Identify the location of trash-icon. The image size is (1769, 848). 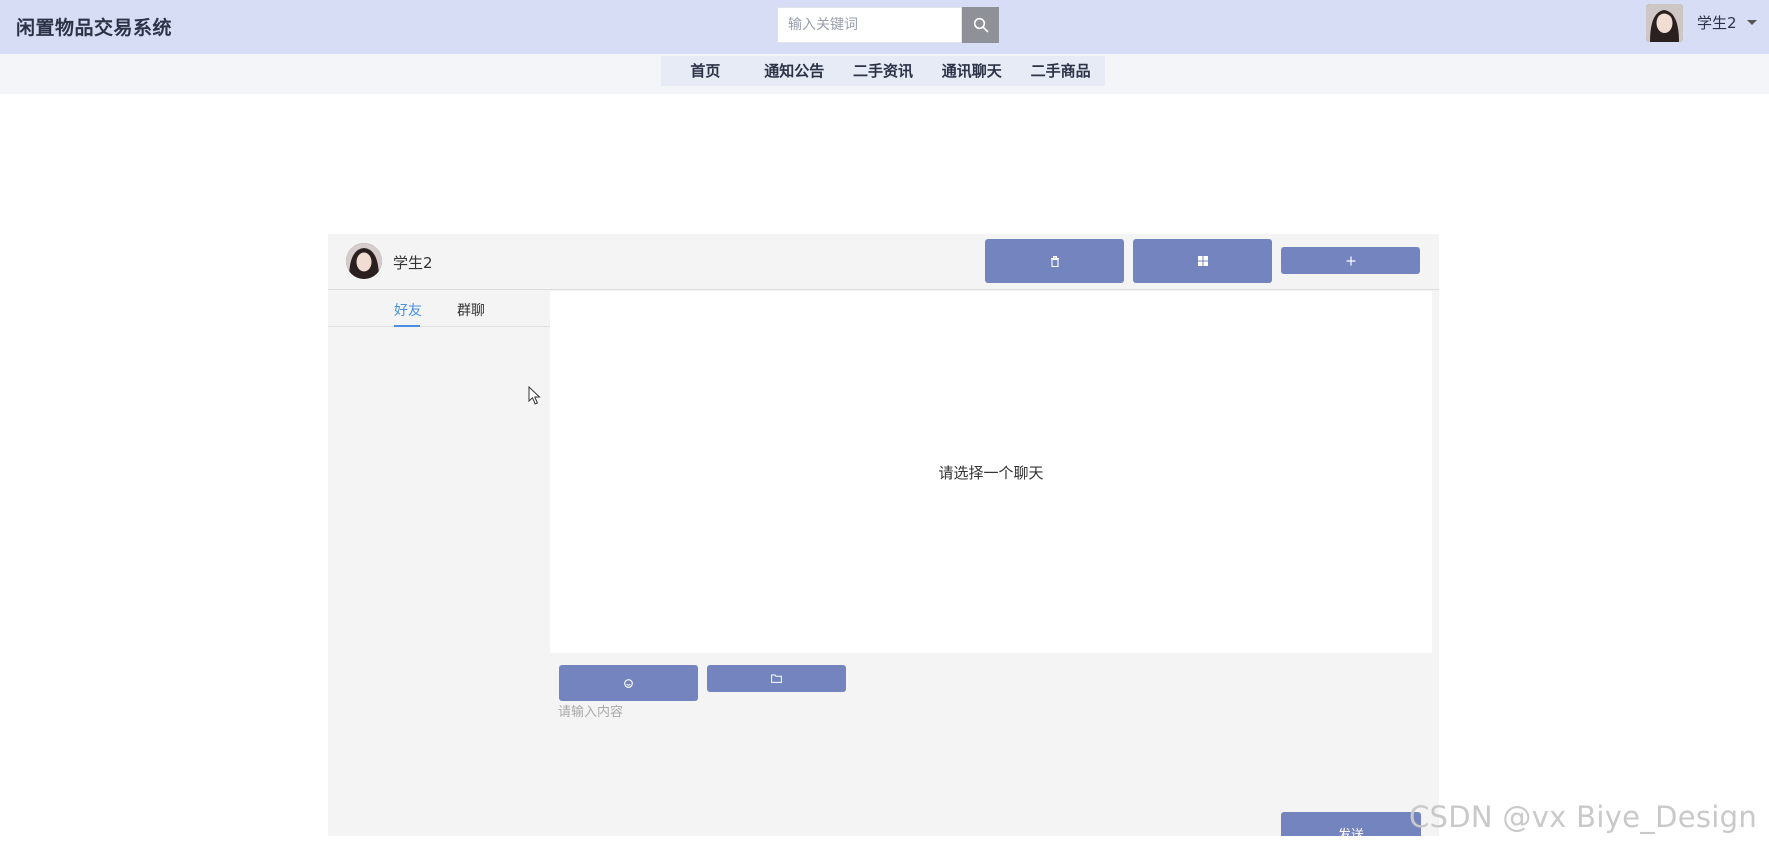
(1054, 261).